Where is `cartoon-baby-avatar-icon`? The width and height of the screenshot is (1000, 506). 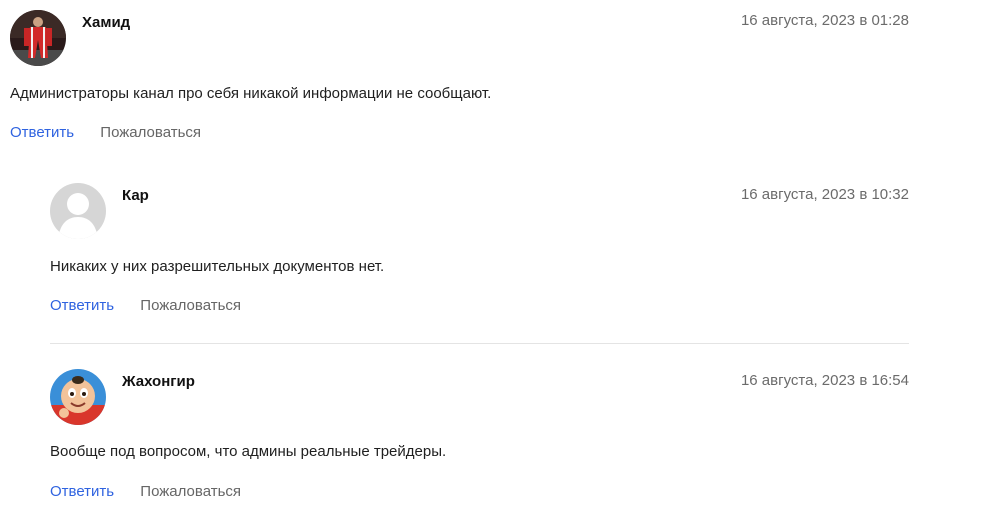
cartoon-baby-avatar-icon is located at coordinates (78, 397).